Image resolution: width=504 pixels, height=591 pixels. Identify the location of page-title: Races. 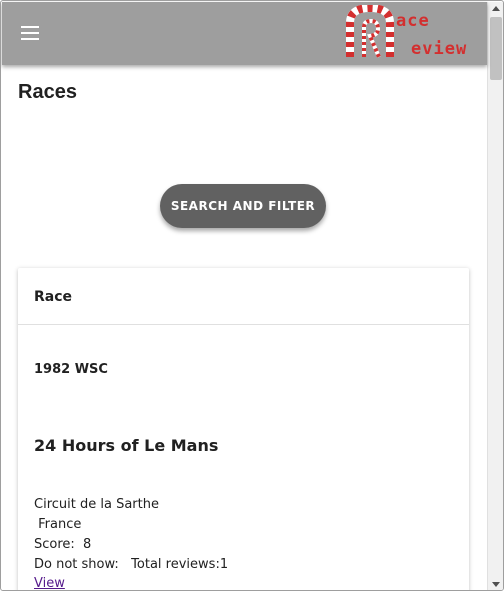
(47, 92).